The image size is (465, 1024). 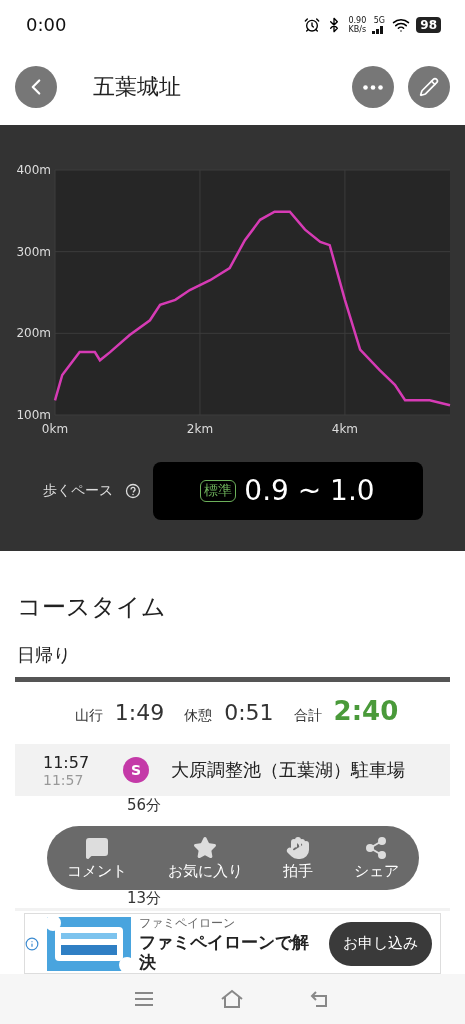 I want to click on edit-button, so click(x=429, y=87).